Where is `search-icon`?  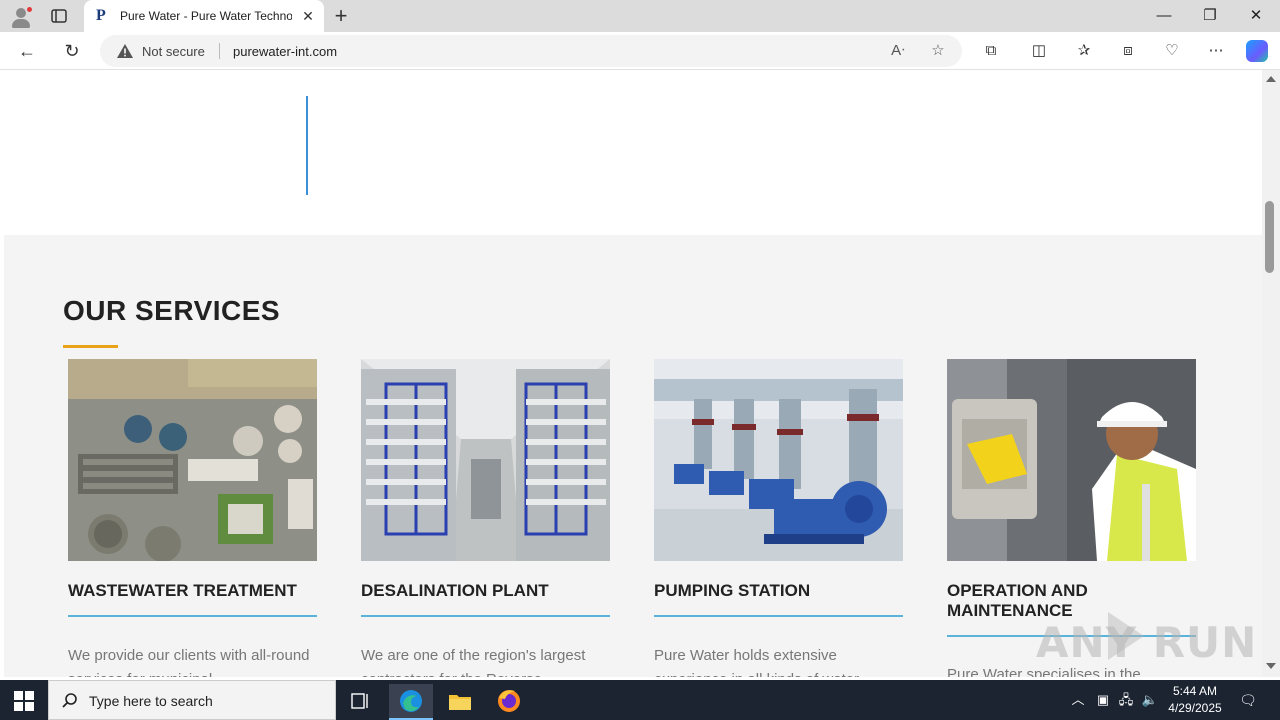 search-icon is located at coordinates (70, 701).